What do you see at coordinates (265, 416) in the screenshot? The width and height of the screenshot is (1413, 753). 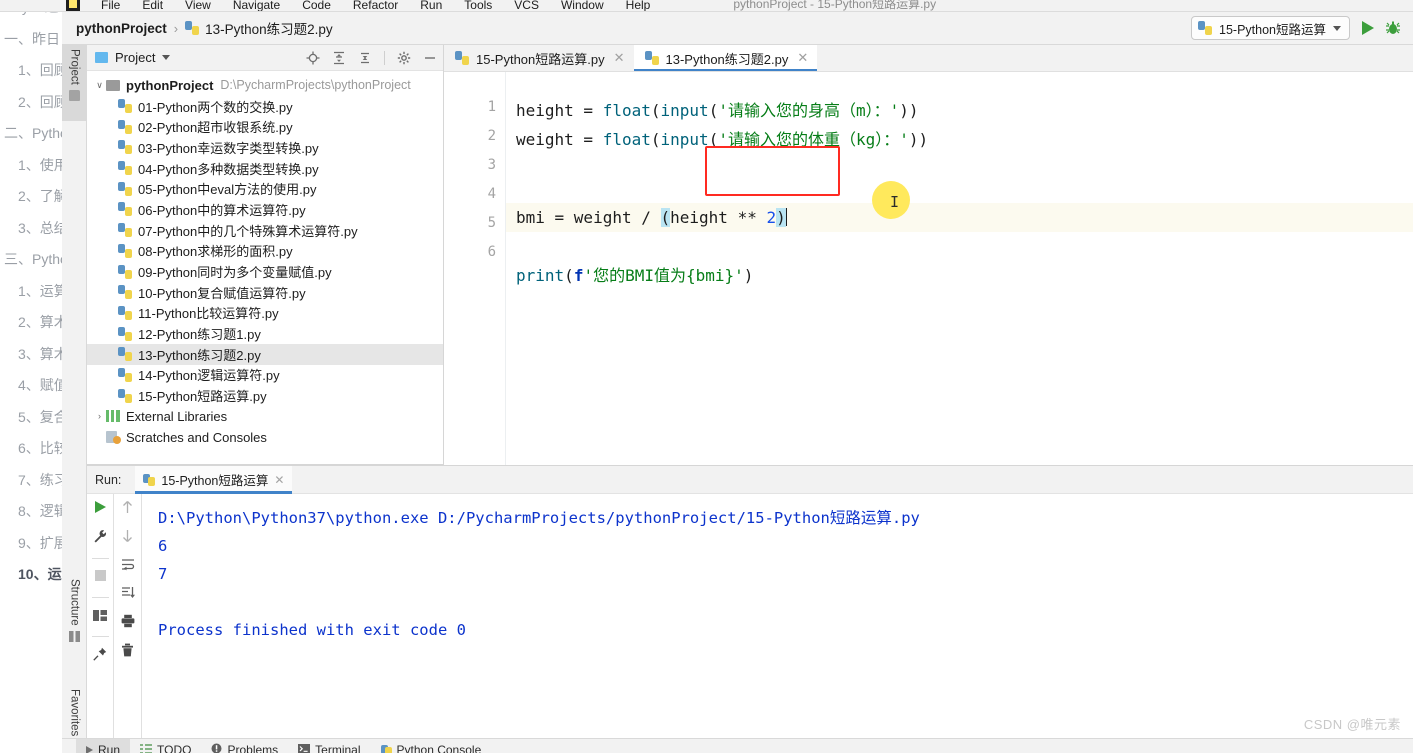 I see `tree-row-external-libraries: › External Libraries` at bounding box center [265, 416].